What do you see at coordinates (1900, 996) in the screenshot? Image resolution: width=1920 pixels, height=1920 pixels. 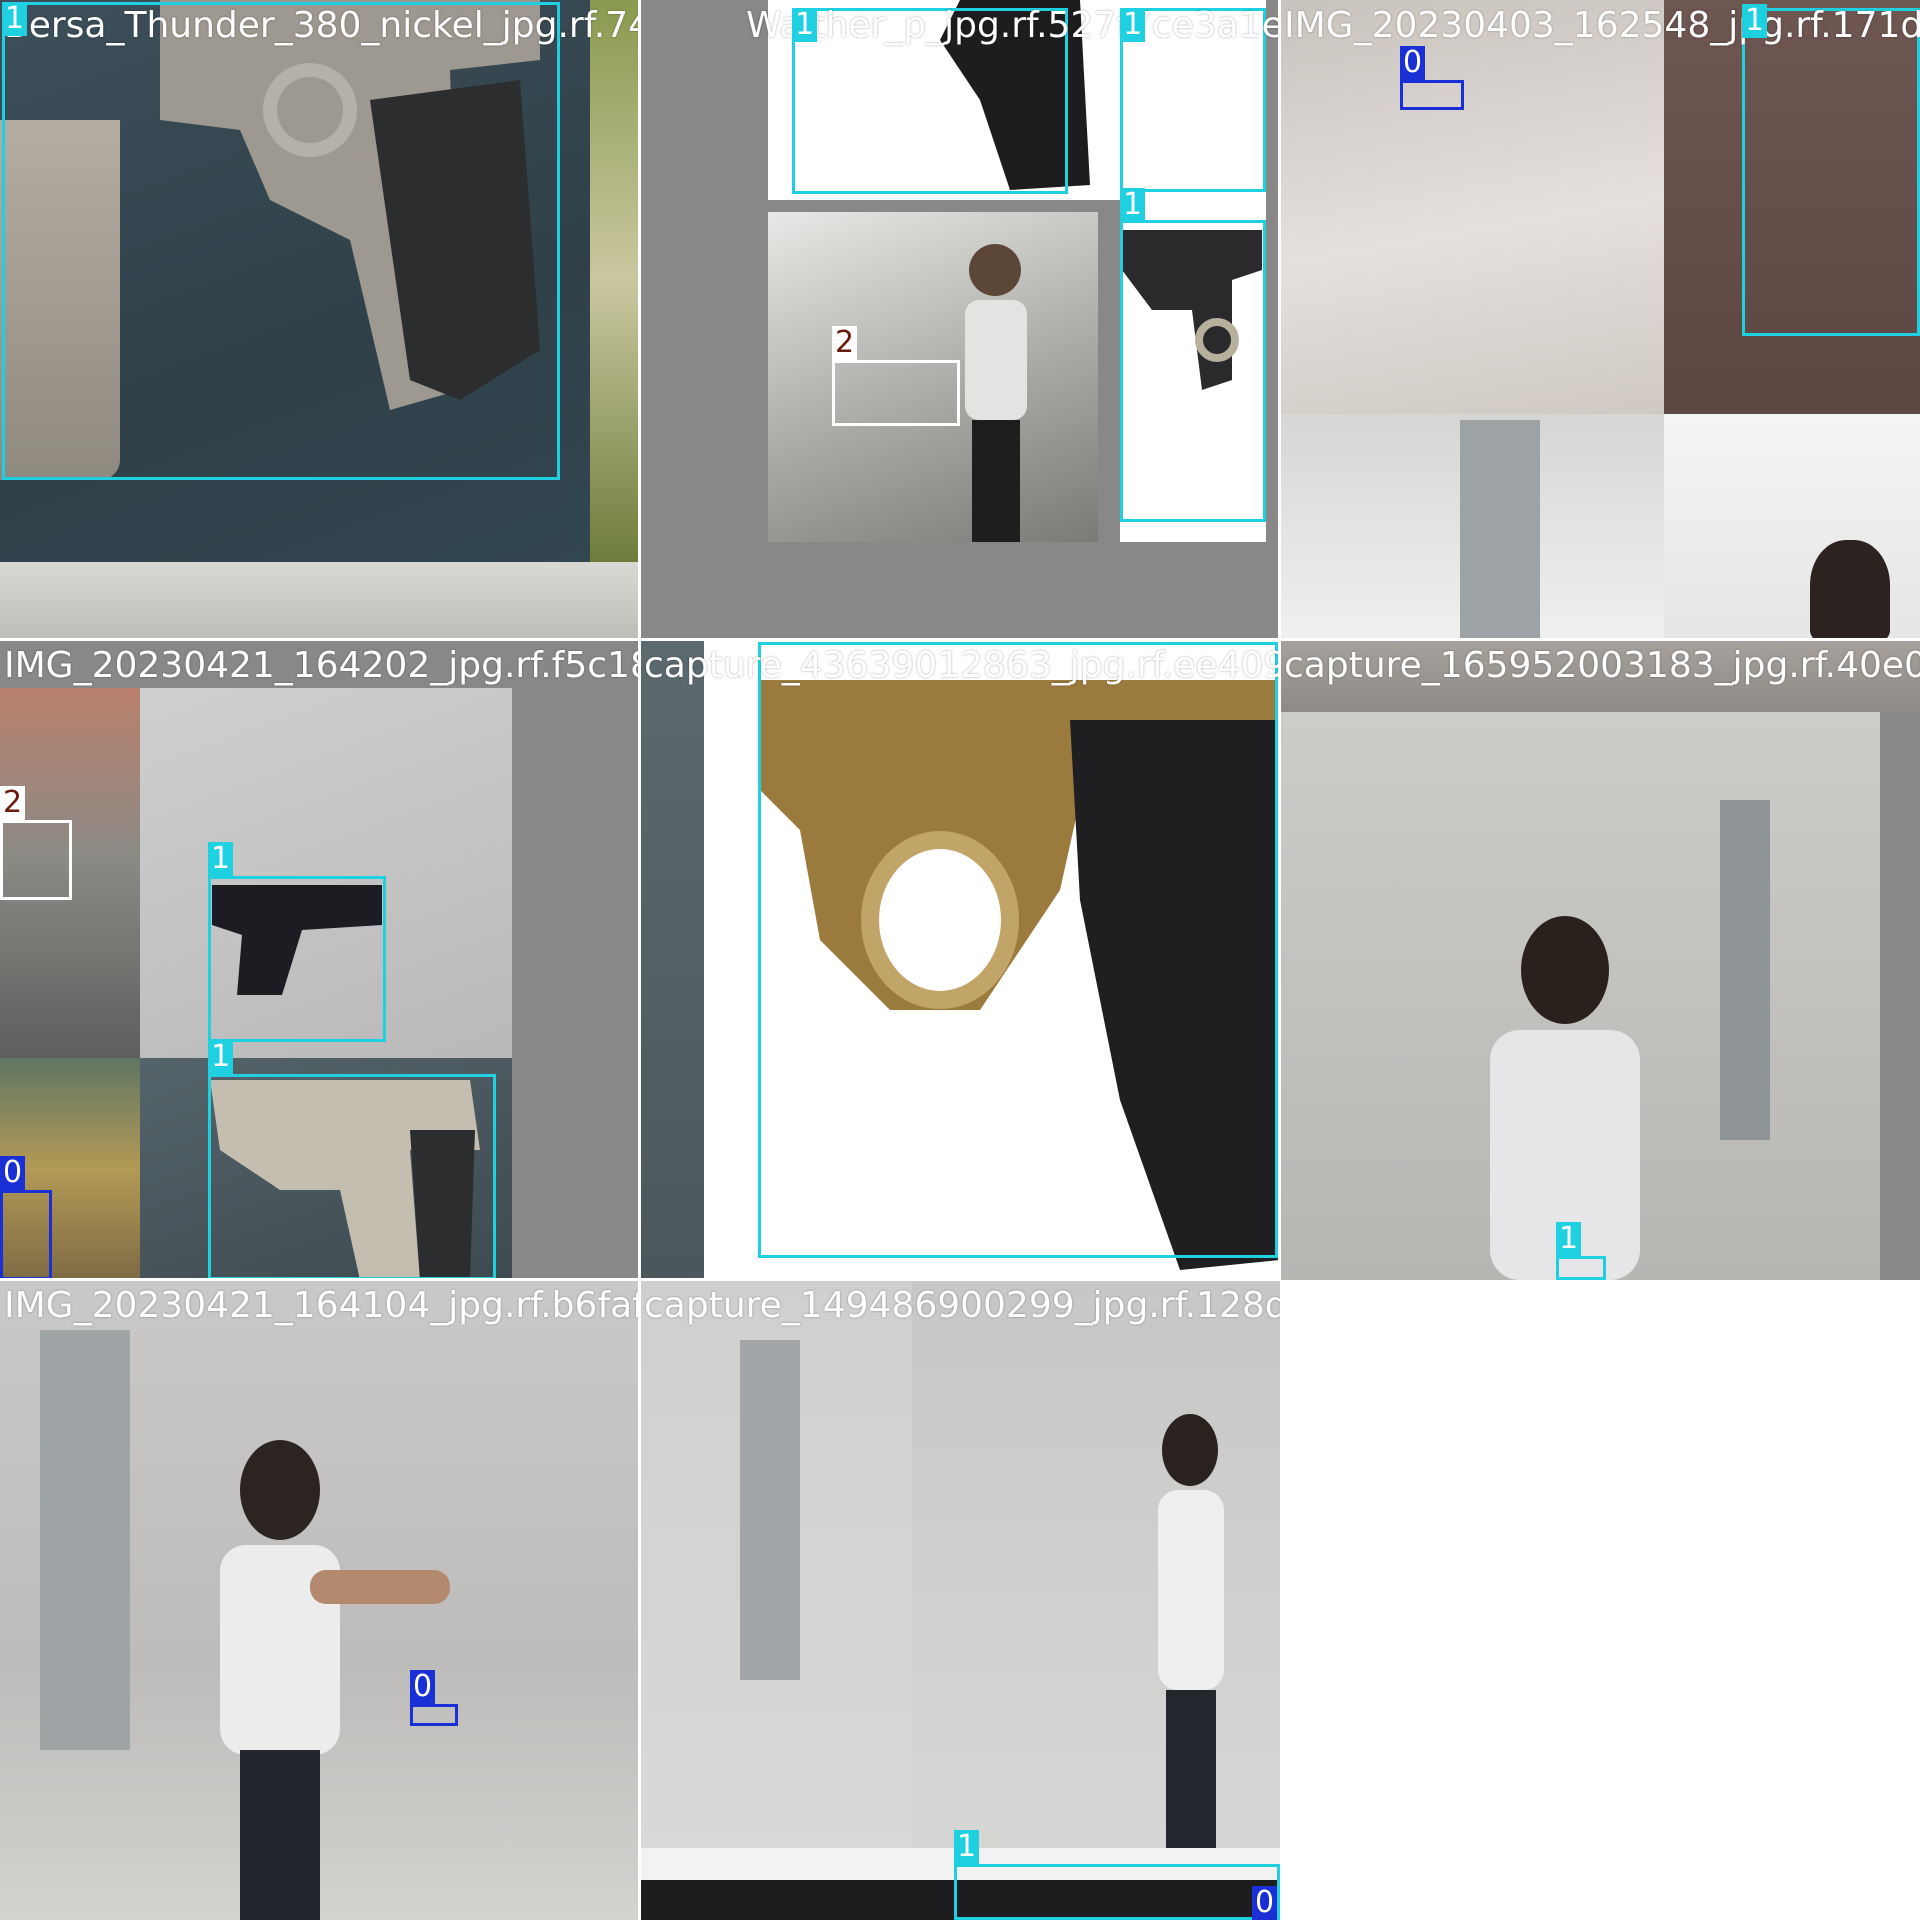 I see `tile-photo-gray-pad` at bounding box center [1900, 996].